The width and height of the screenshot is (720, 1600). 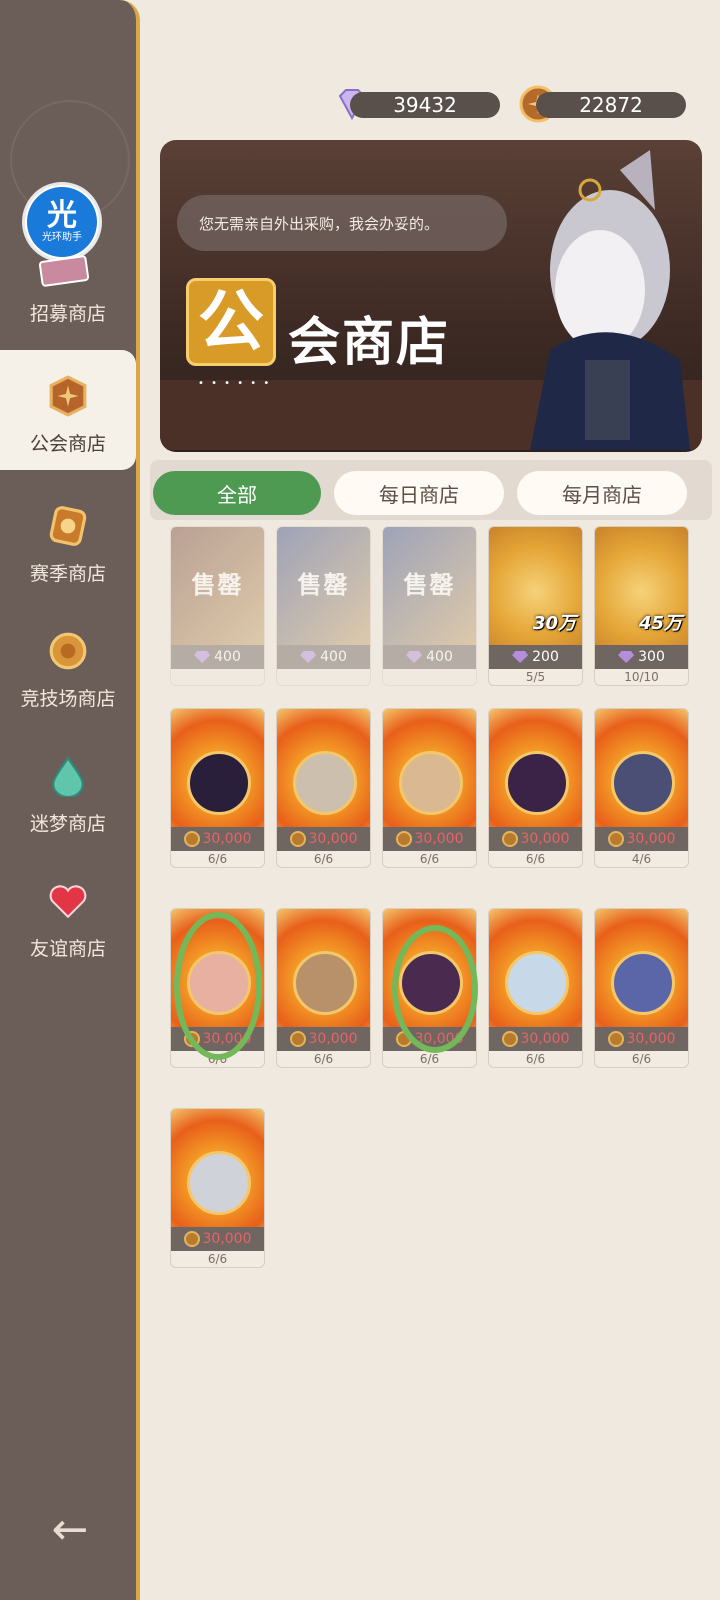 What do you see at coordinates (419, 493) in the screenshot?
I see `tab-daily-shop: 每日商店` at bounding box center [419, 493].